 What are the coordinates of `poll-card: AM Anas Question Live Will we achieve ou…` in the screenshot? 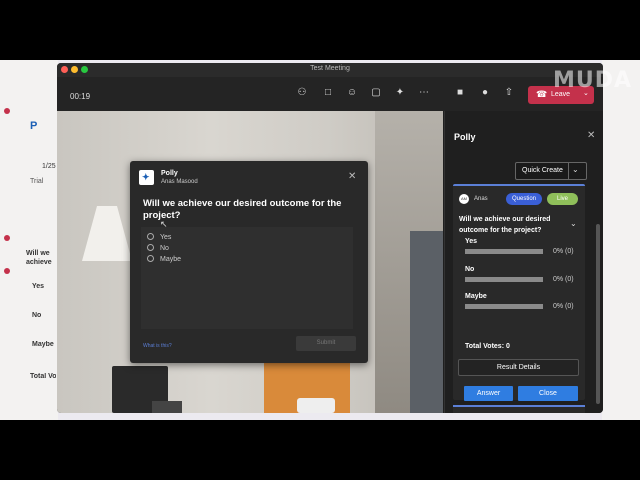 It's located at (519, 292).